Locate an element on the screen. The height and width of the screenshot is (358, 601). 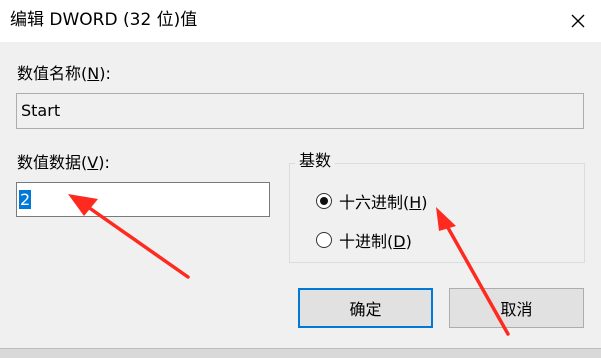
dialog-title: 编辑 DWORD (32 位)值 is located at coordinates (104, 20).